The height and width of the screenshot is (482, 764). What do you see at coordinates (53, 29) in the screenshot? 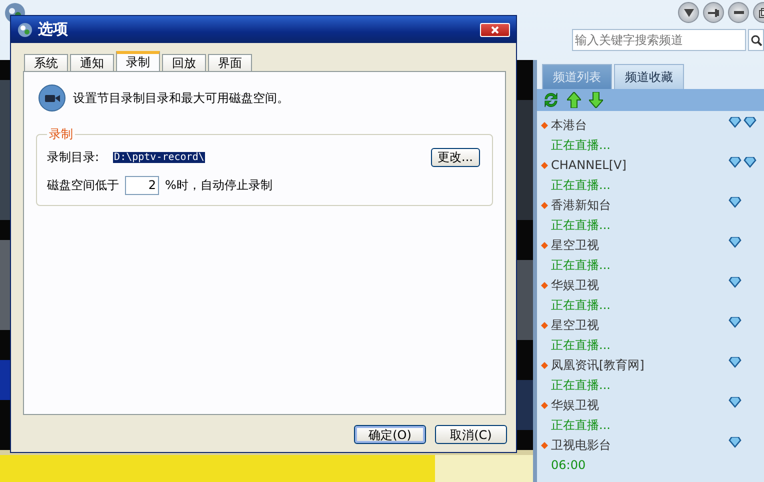
I see `dialog-title: 选项` at bounding box center [53, 29].